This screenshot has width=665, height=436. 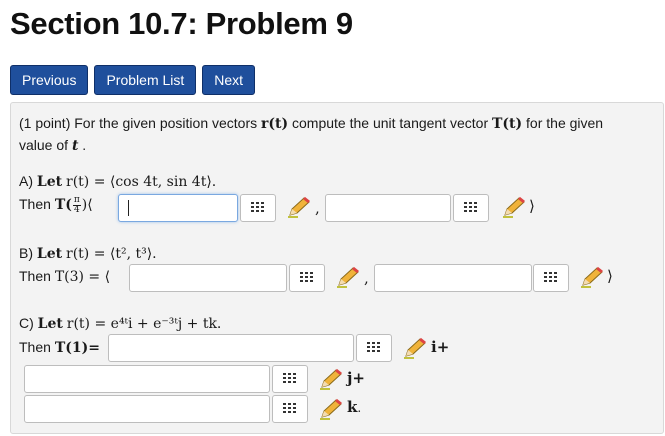 I want to click on part-c-then: Then T(1)=, so click(x=59, y=347).